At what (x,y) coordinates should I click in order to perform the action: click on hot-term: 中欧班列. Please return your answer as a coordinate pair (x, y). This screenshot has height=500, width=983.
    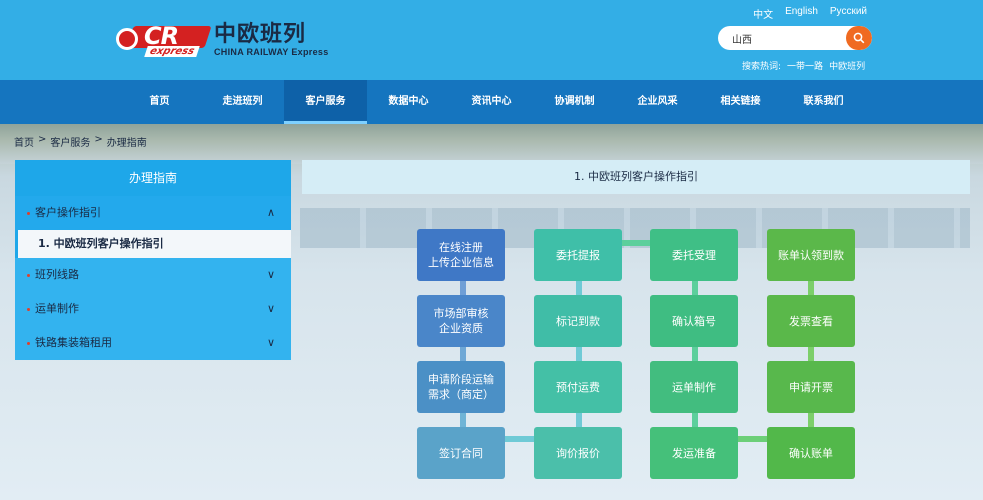
    Looking at the image, I should click on (847, 65).